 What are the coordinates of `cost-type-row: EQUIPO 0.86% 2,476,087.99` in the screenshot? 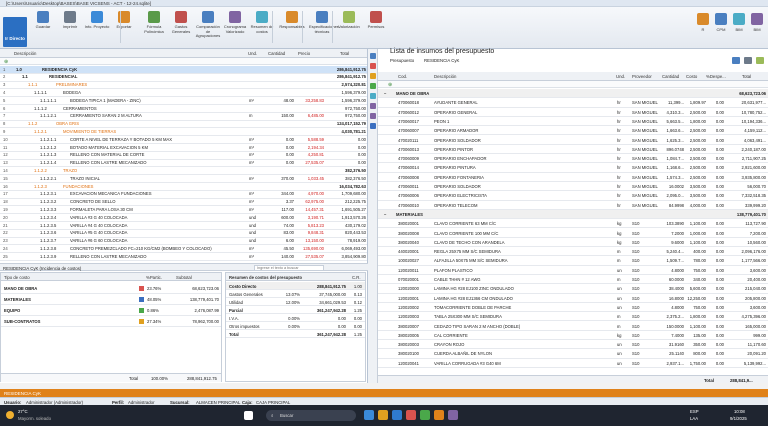 It's located at (111, 310).